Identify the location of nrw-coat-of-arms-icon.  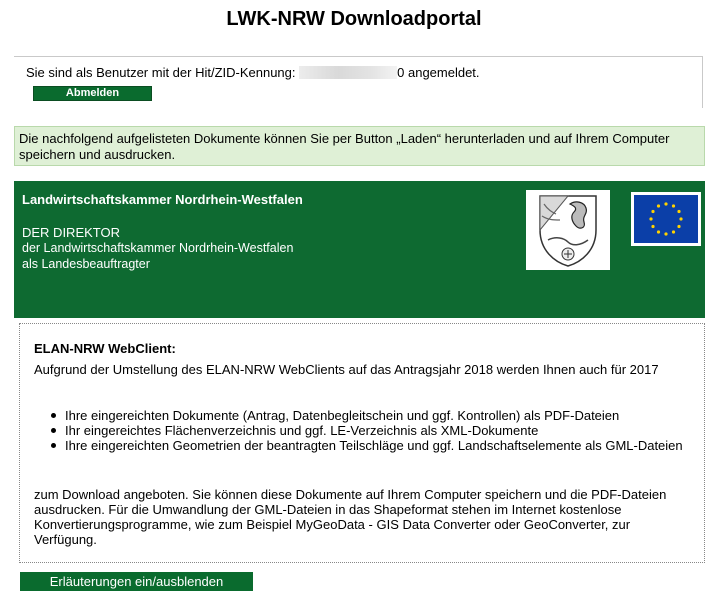
(568, 230).